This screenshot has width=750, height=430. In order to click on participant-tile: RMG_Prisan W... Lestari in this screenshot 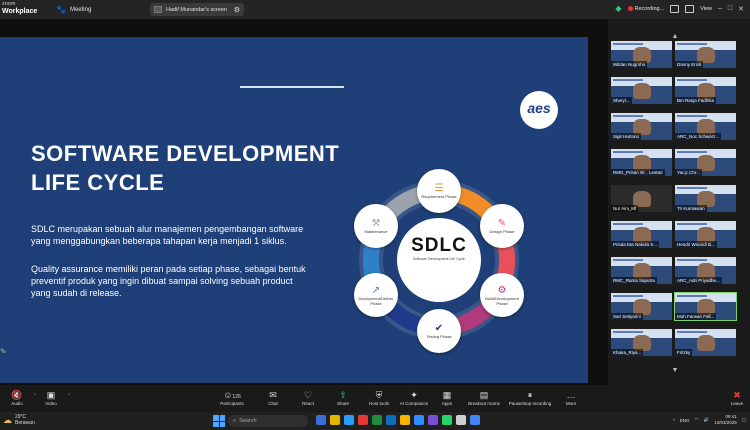, I will do `click(641, 162)`.